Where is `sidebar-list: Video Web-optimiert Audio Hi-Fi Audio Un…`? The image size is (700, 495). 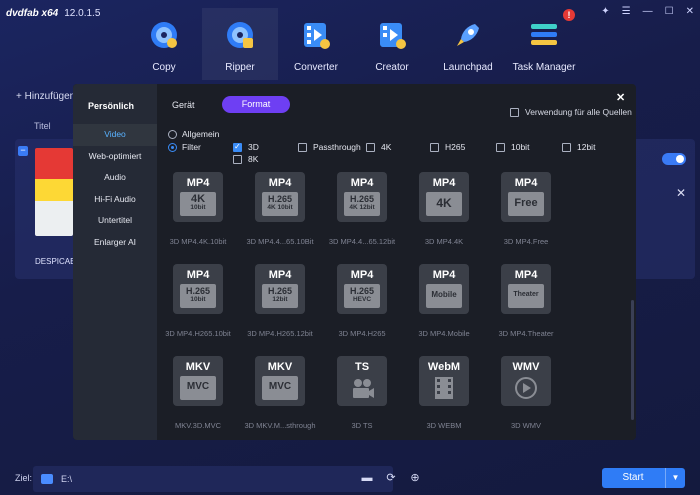 sidebar-list: Video Web-optimiert Audio Hi-Fi Audio Un… is located at coordinates (115, 188).